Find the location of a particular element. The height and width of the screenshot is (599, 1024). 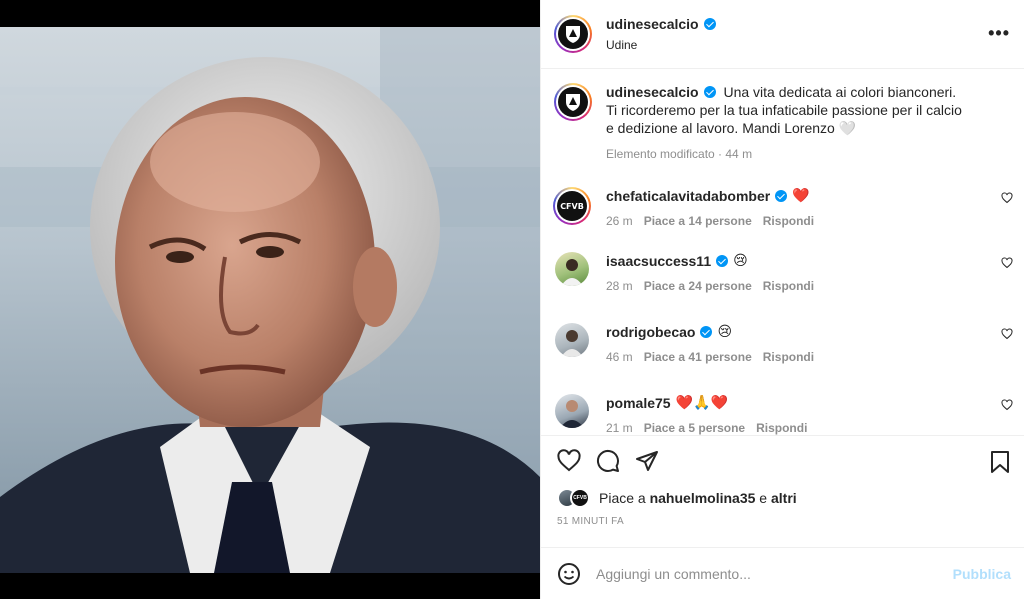

post-timestamp: 51 MINUTI FA is located at coordinates (782, 521).